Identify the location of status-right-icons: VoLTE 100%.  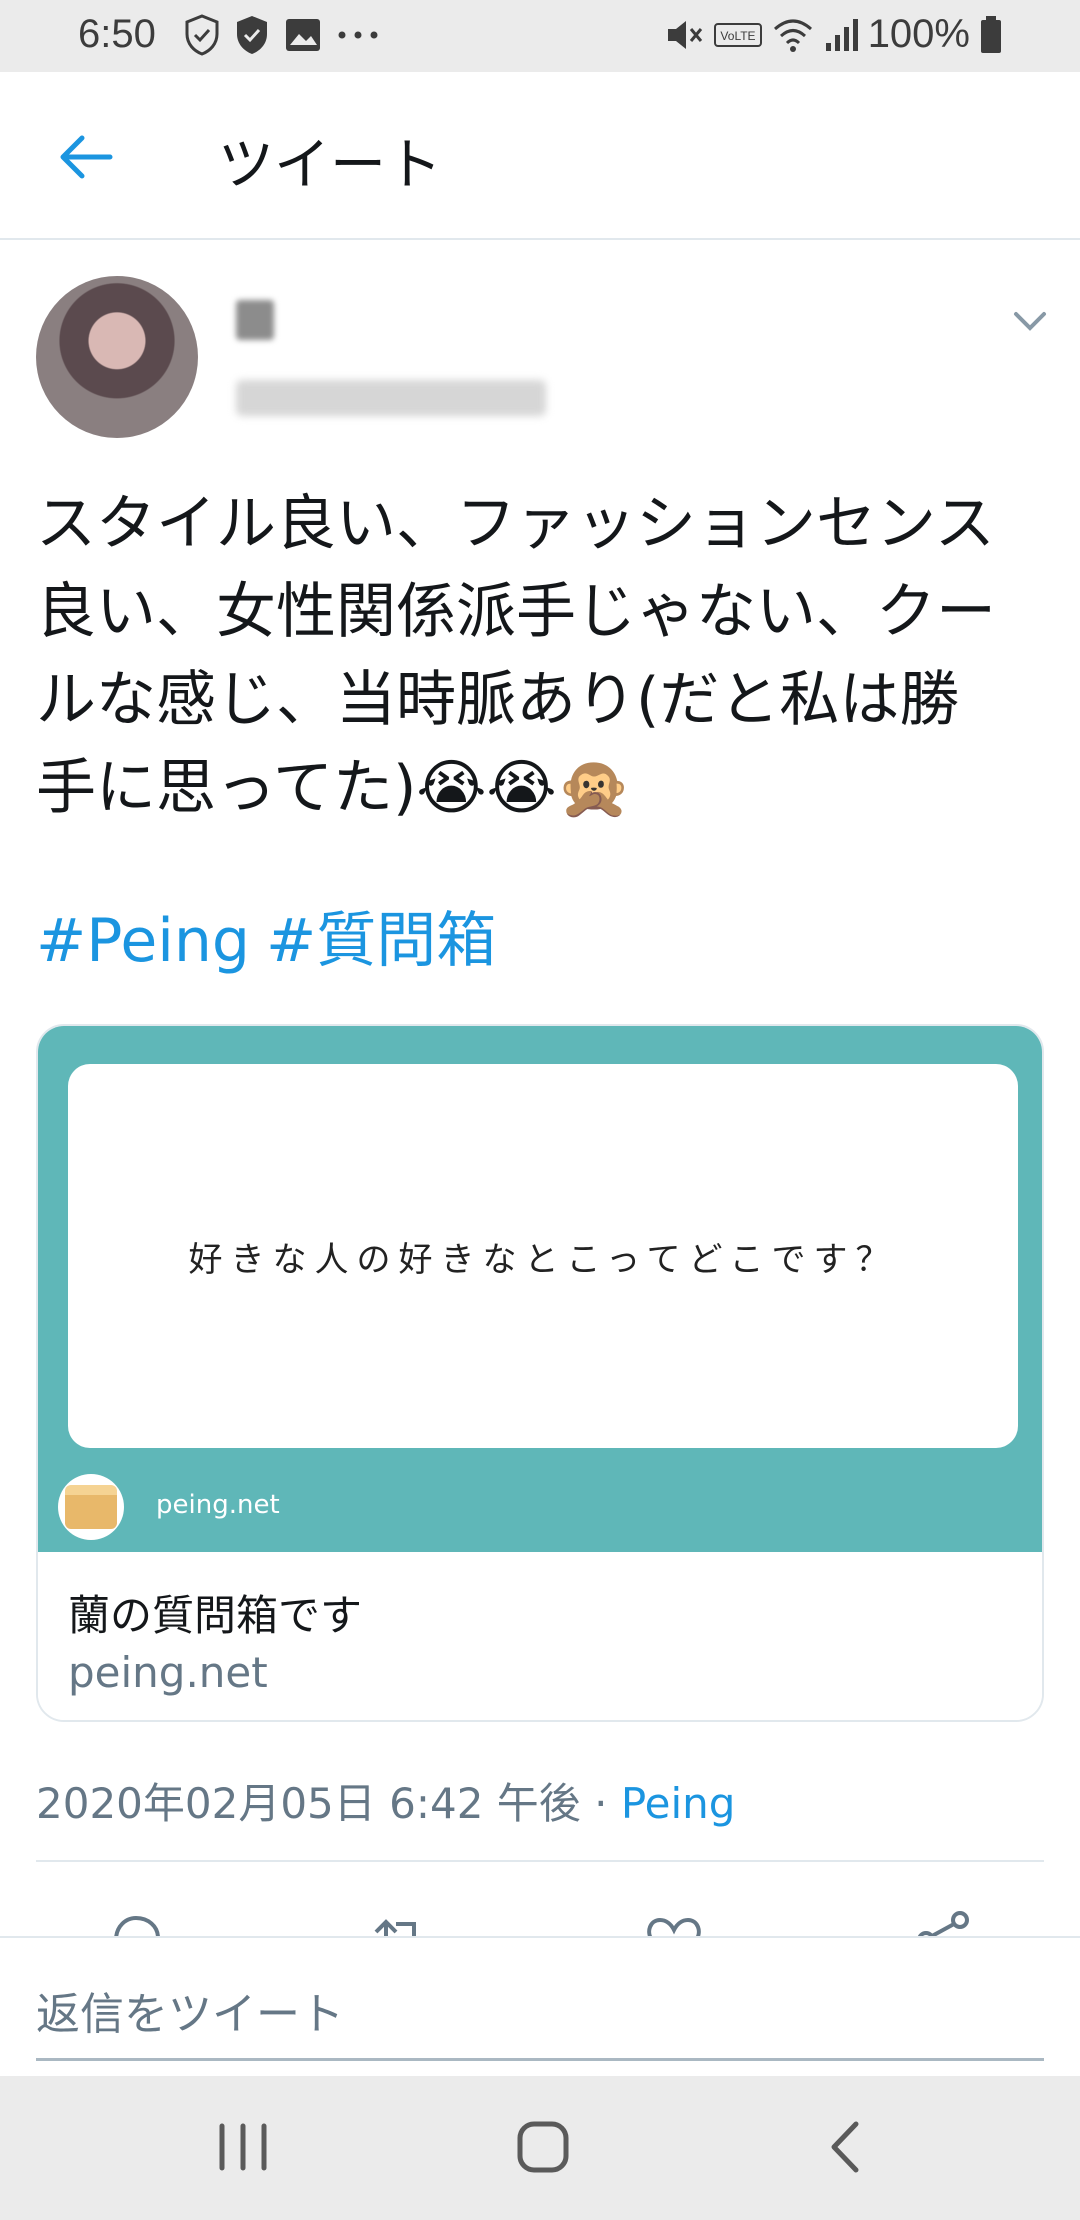
(833, 34).